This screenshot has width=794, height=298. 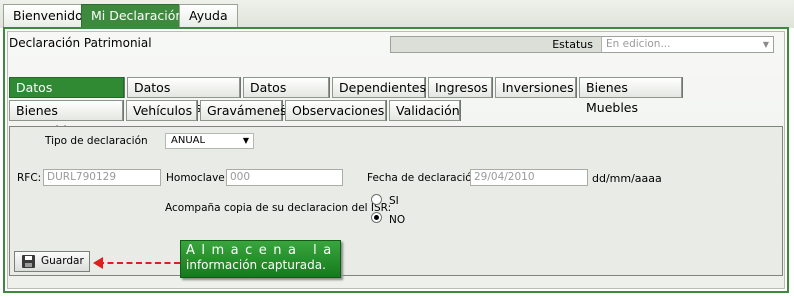 I want to click on tab-gravamenes: Gravámenes, so click(x=243, y=110).